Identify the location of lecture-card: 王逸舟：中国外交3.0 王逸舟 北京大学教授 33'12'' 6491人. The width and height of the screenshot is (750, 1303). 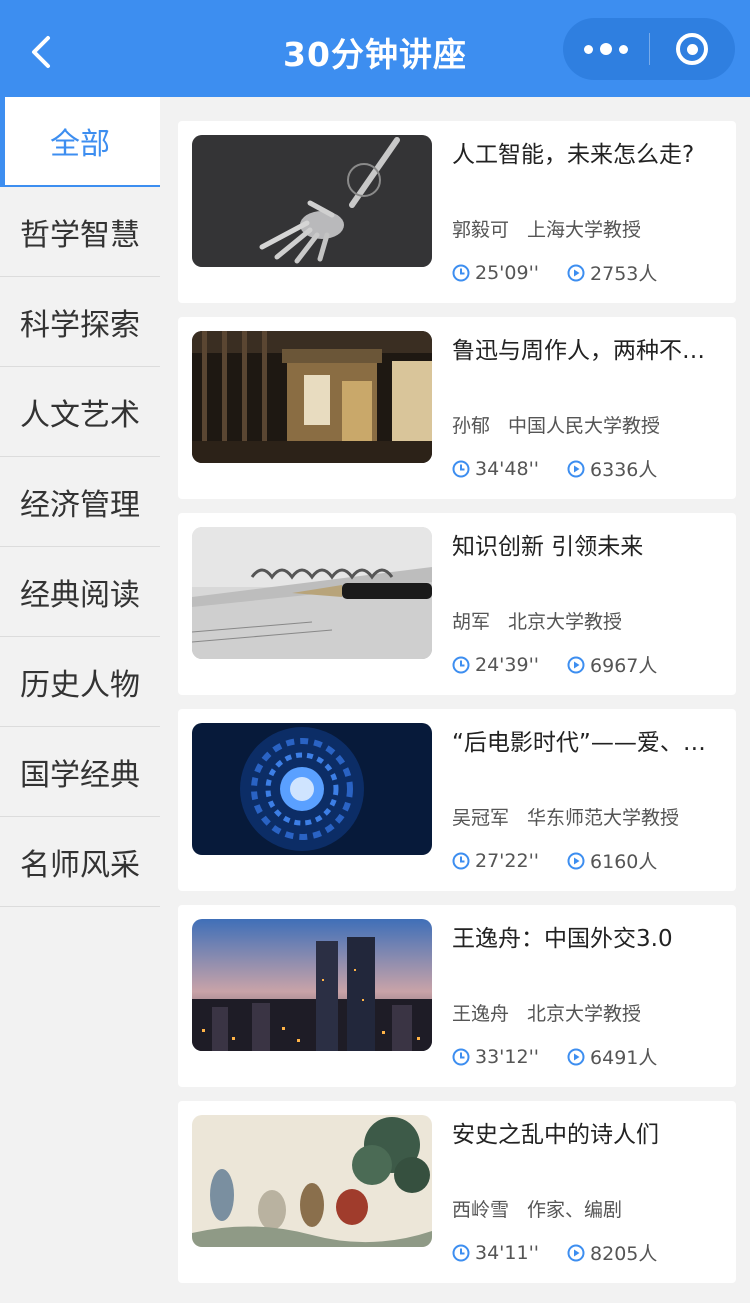
(457, 996).